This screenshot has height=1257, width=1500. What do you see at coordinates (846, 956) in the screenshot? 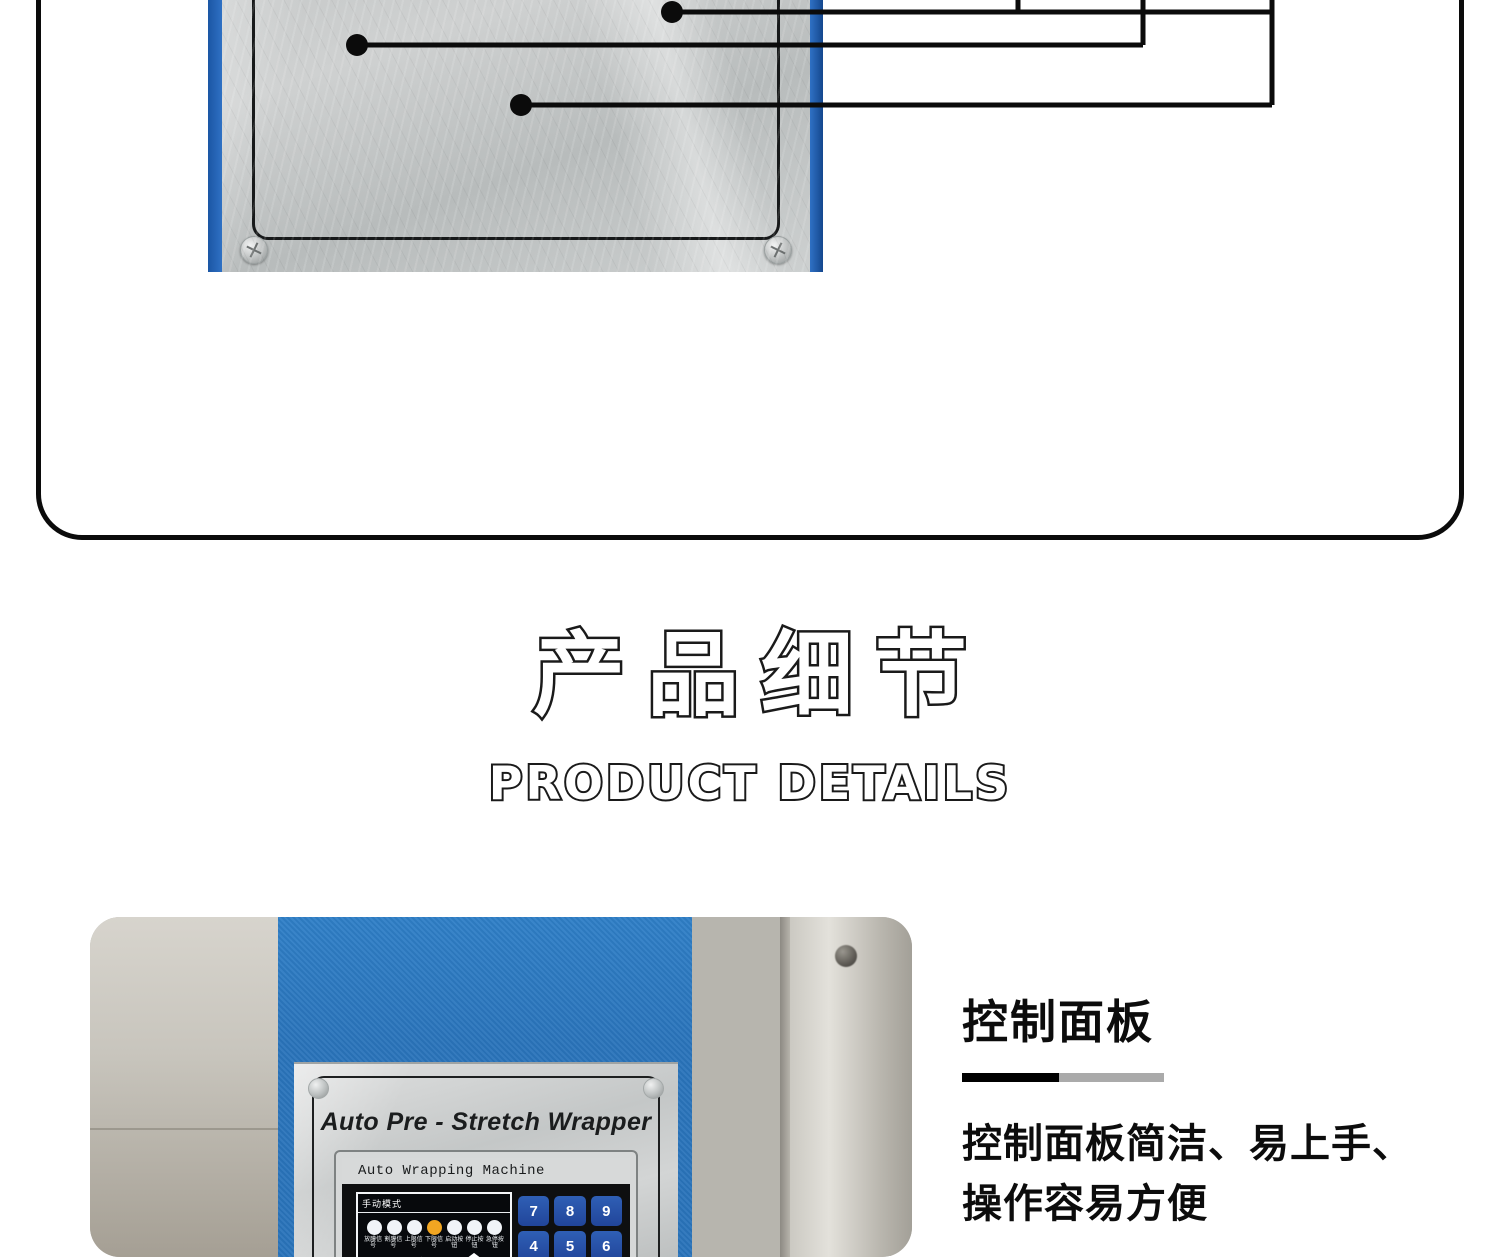
I see `column-screw` at bounding box center [846, 956].